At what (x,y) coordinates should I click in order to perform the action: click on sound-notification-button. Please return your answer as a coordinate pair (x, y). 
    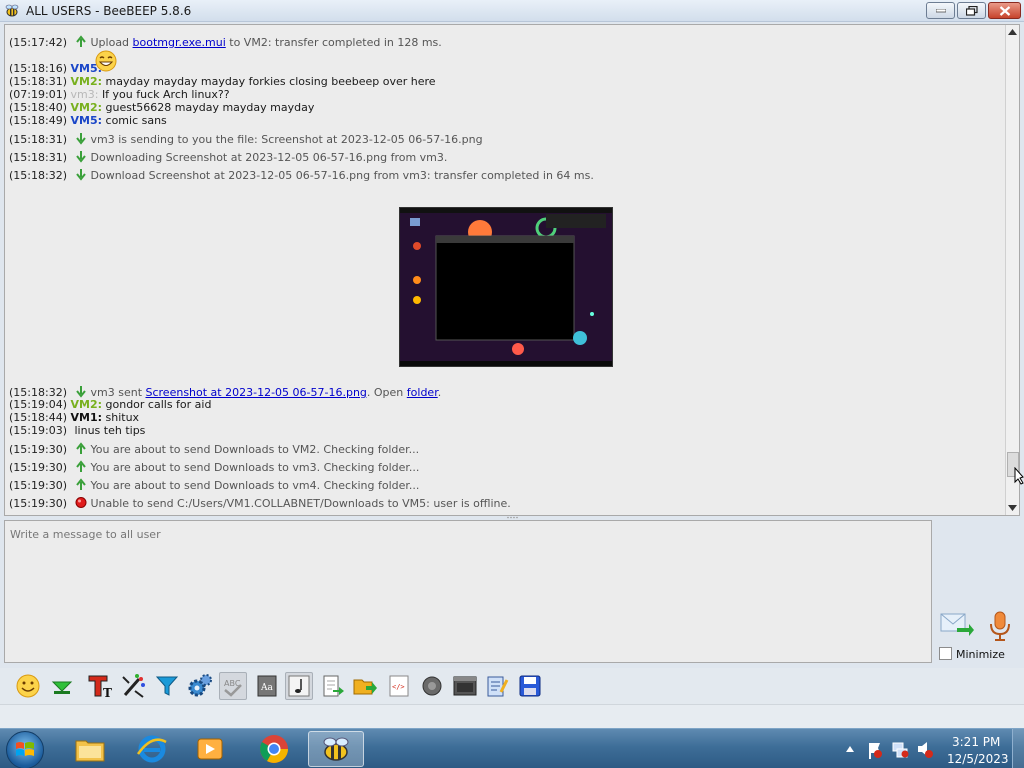
    Looking at the image, I should click on (299, 686).